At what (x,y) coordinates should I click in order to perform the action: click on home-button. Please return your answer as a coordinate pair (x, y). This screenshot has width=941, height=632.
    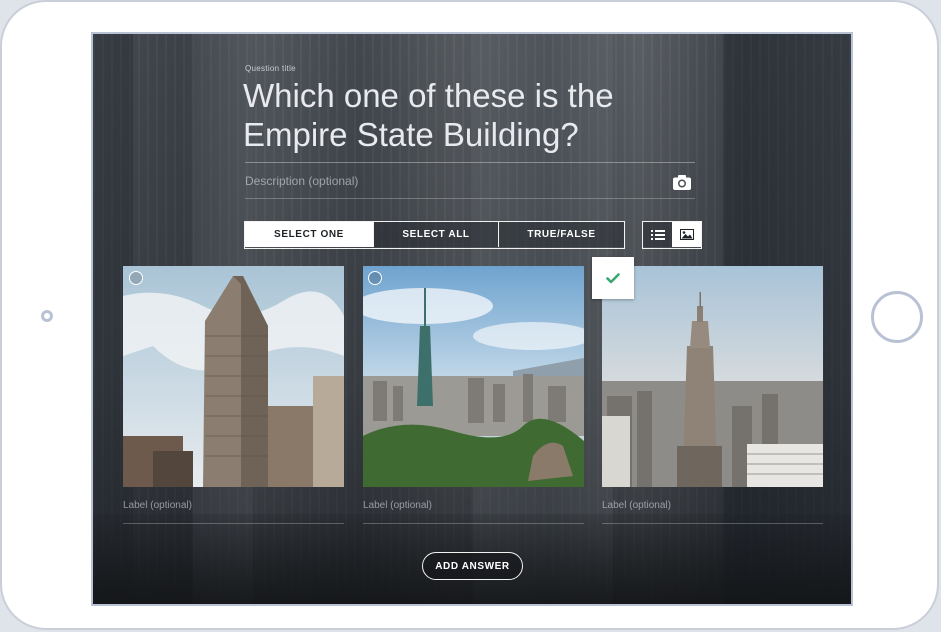
    Looking at the image, I should click on (897, 317).